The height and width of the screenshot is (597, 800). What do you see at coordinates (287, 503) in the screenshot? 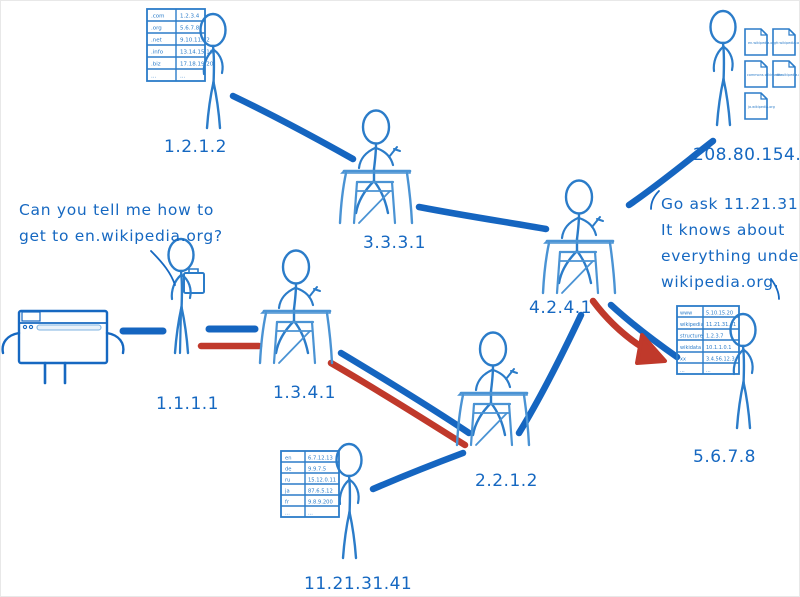
I see `svg-text: fr` at bounding box center [287, 503].